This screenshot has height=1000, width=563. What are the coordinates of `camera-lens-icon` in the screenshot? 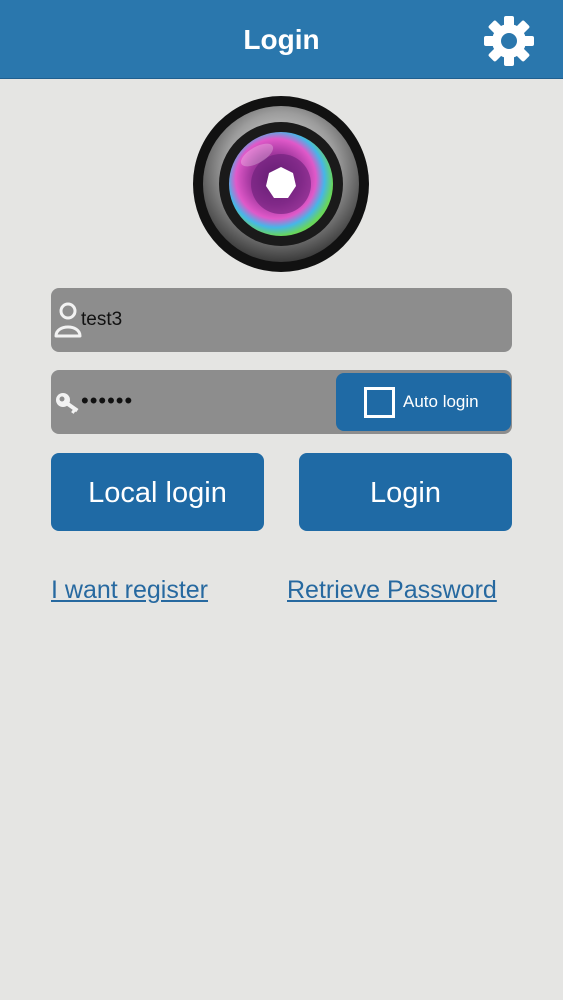 It's located at (281, 184).